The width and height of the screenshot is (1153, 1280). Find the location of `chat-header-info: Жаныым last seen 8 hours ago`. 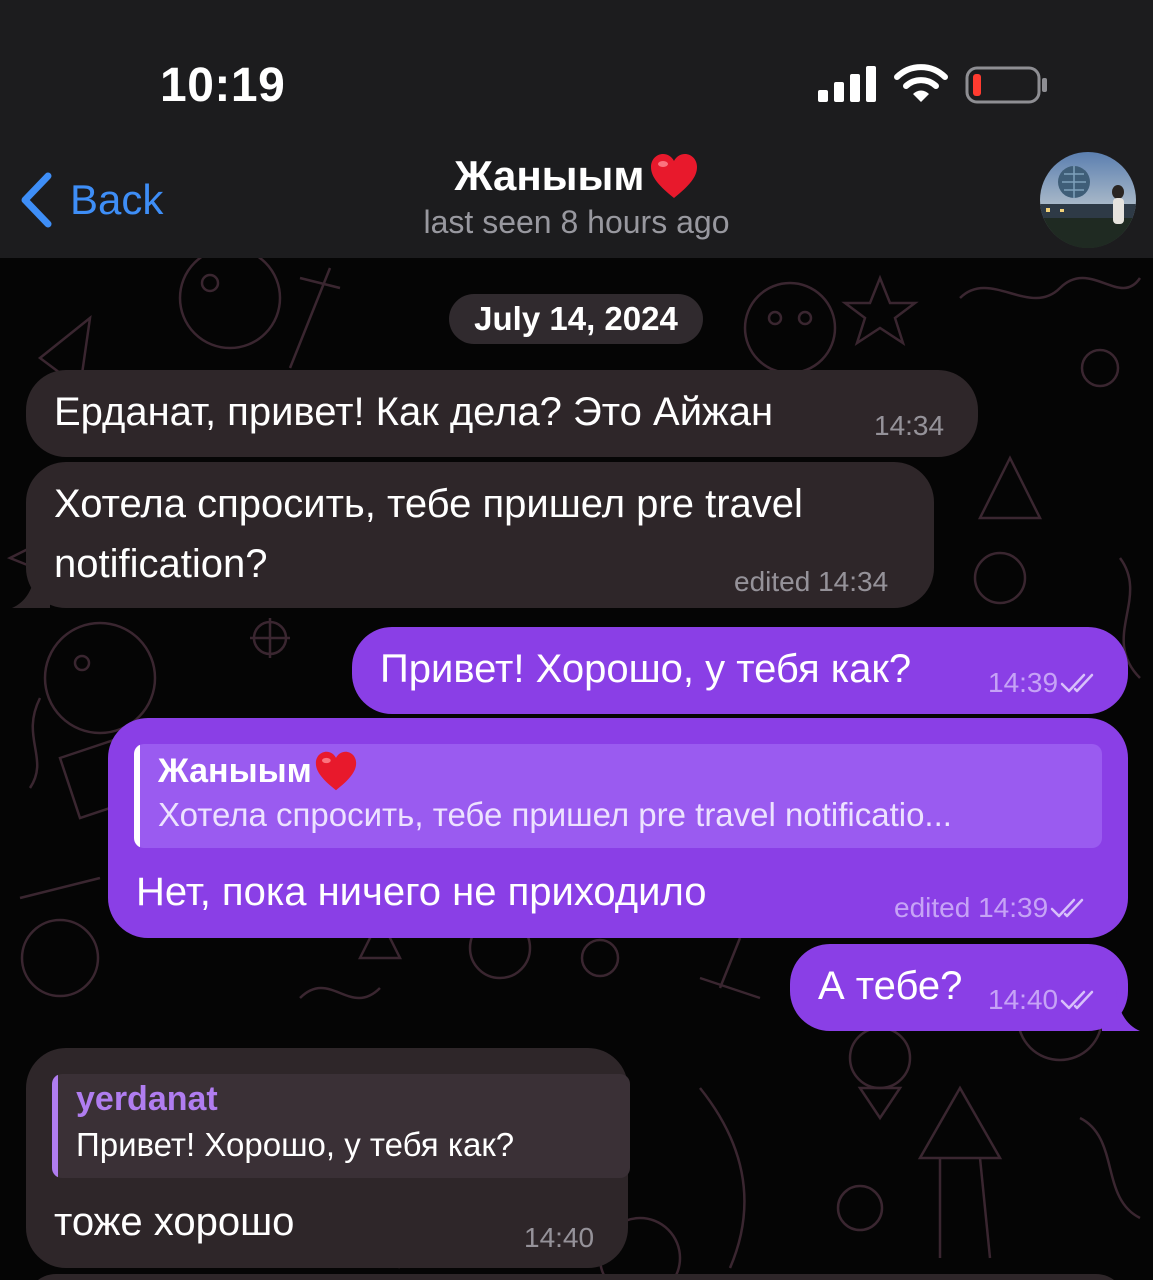

chat-header-info: Жаныым last seen 8 hours ago is located at coordinates (576, 196).